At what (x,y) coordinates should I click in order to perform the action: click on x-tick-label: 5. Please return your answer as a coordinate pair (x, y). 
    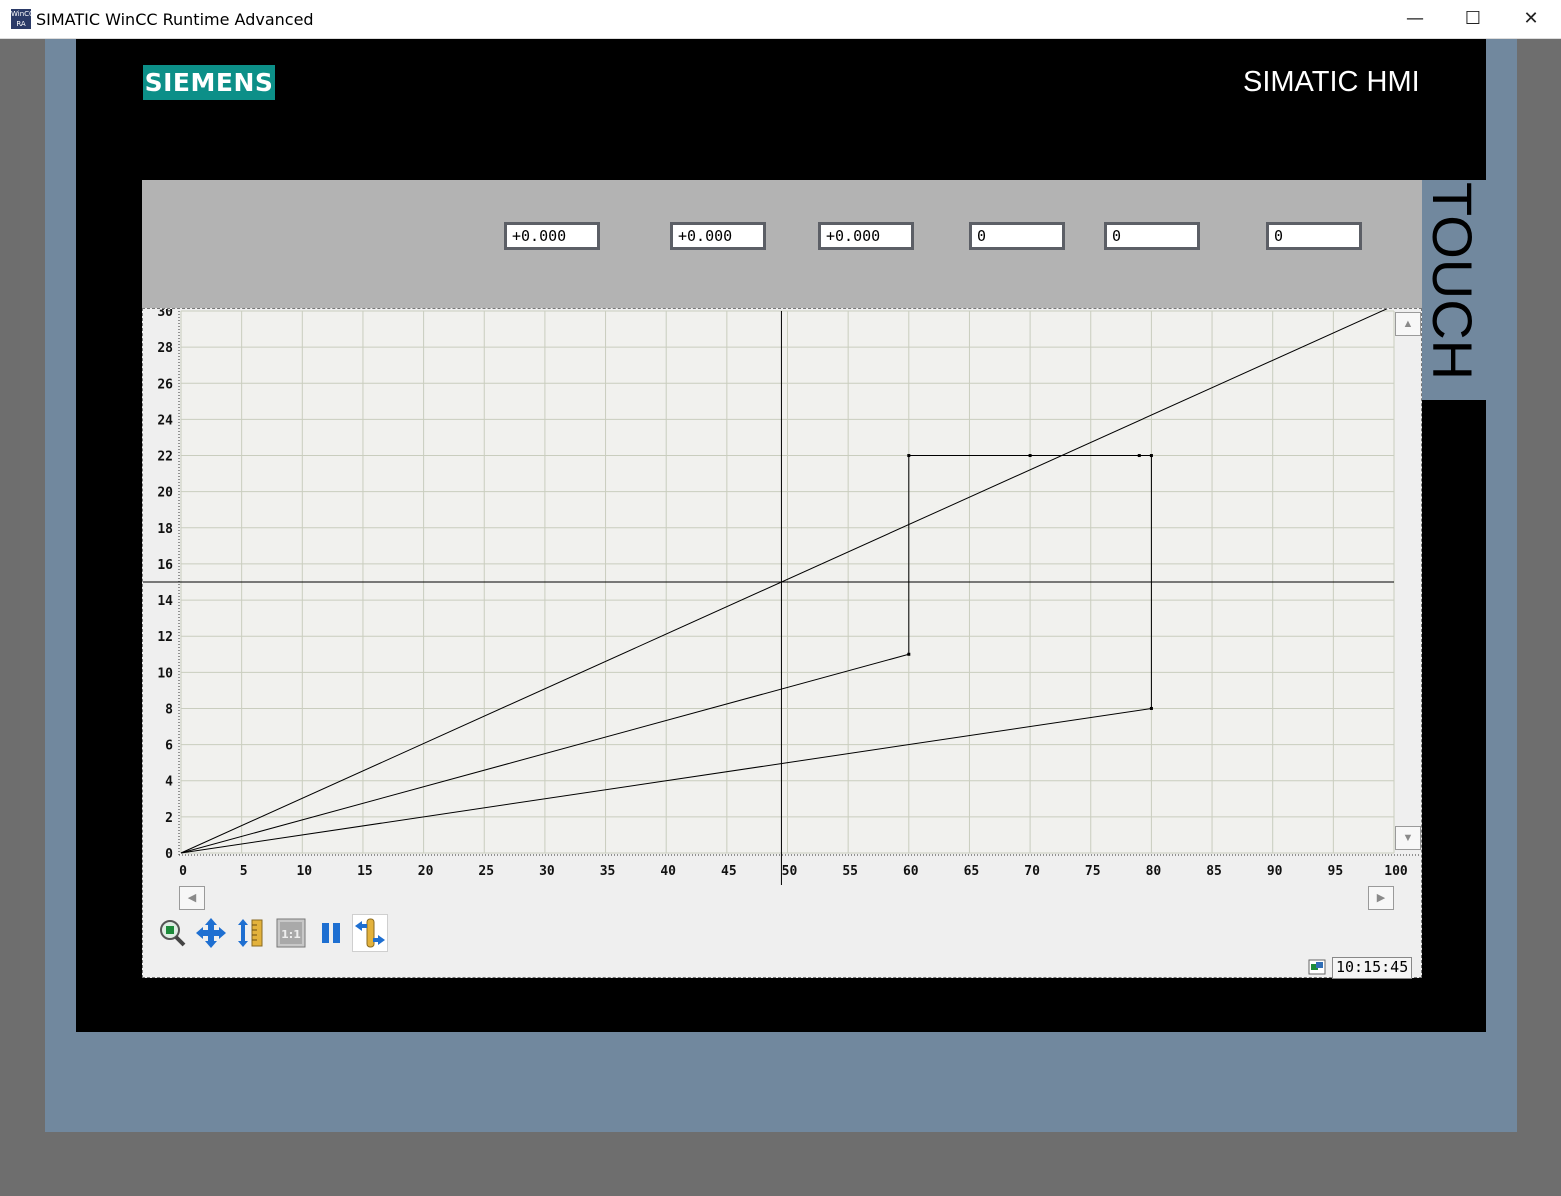
    Looking at the image, I should click on (244, 871).